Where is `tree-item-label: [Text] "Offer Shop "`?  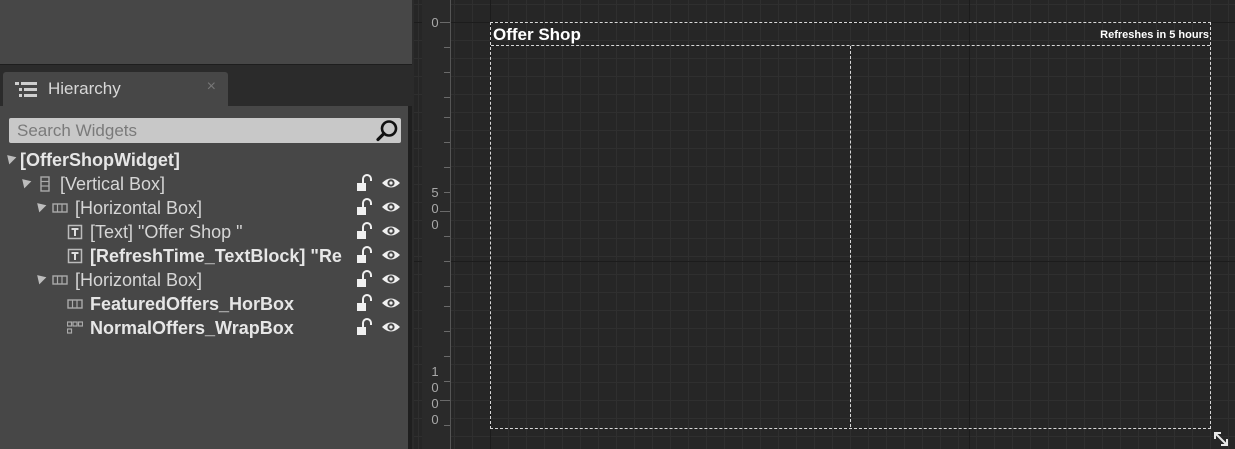
tree-item-label: [Text] "Offer Shop " is located at coordinates (166, 232).